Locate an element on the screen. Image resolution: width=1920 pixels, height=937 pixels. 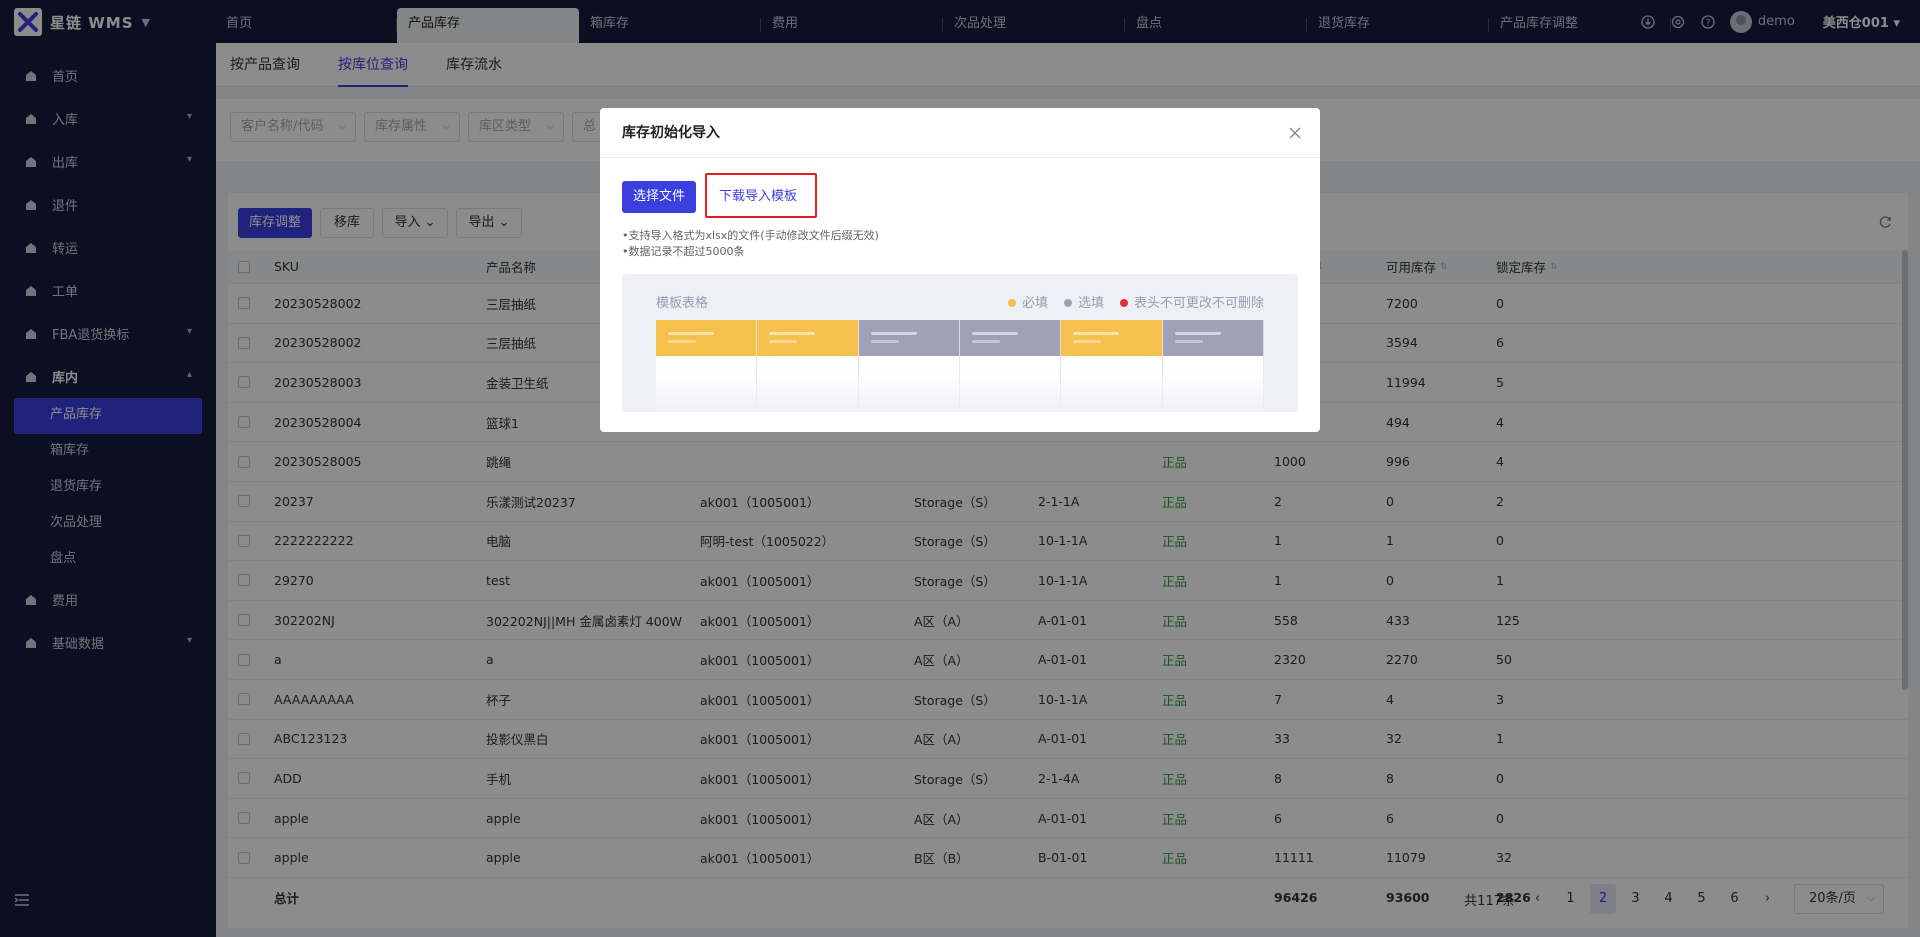
tip-limit: •数据记录不超过5000条 is located at coordinates (683, 251).